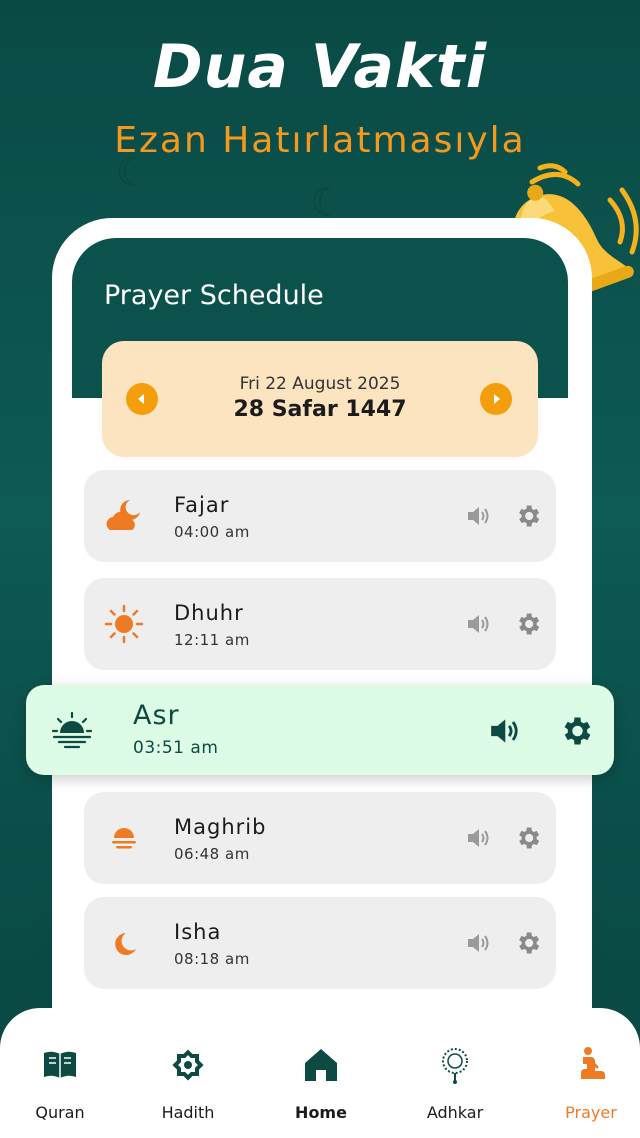 The height and width of the screenshot is (1138, 640). Describe the element at coordinates (198, 932) in the screenshot. I see `prayer-name: Isha` at that location.